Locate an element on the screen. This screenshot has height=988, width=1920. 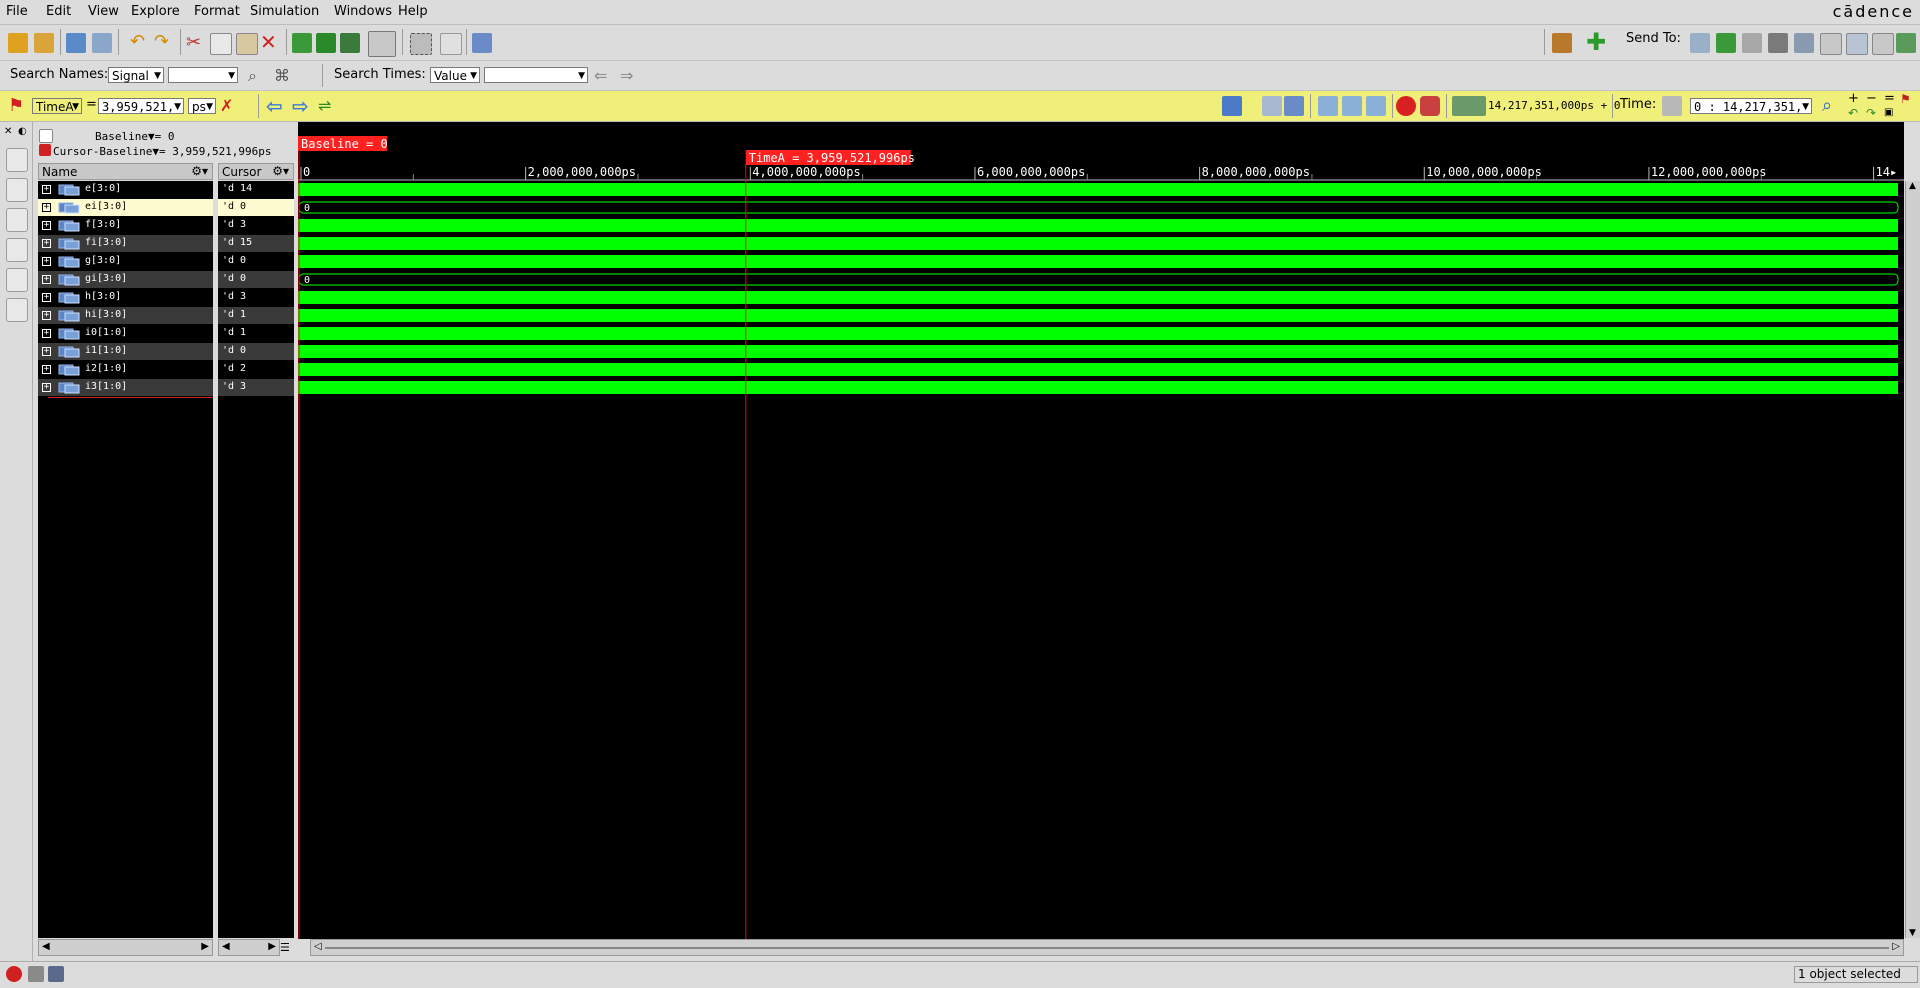
step-over-icon is located at coordinates (1352, 106).